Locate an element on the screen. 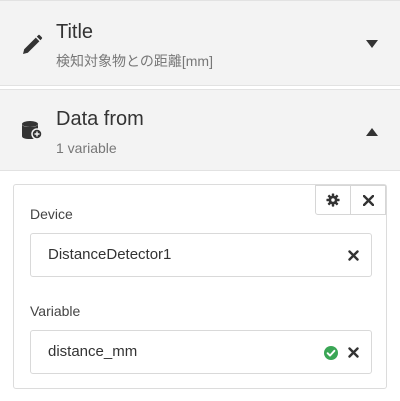 Image resolution: width=400 pixels, height=401 pixels. caret-up-icon is located at coordinates (372, 132).